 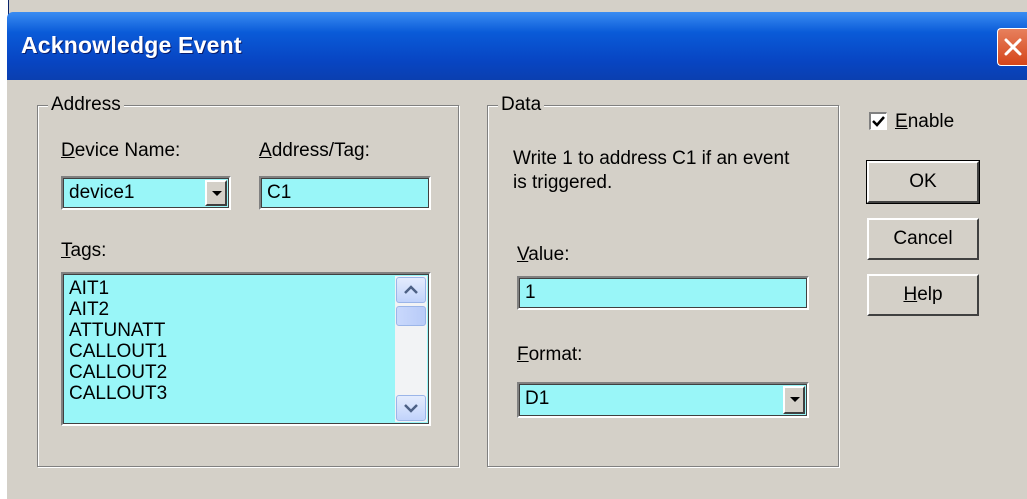 What do you see at coordinates (550, 354) in the screenshot?
I see `format-label: Format:` at bounding box center [550, 354].